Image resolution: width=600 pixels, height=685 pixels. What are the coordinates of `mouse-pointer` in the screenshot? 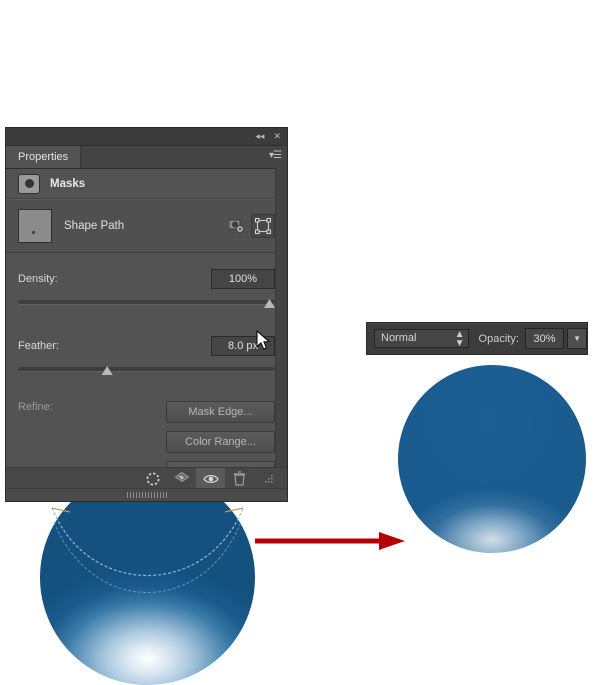 It's located at (263, 340).